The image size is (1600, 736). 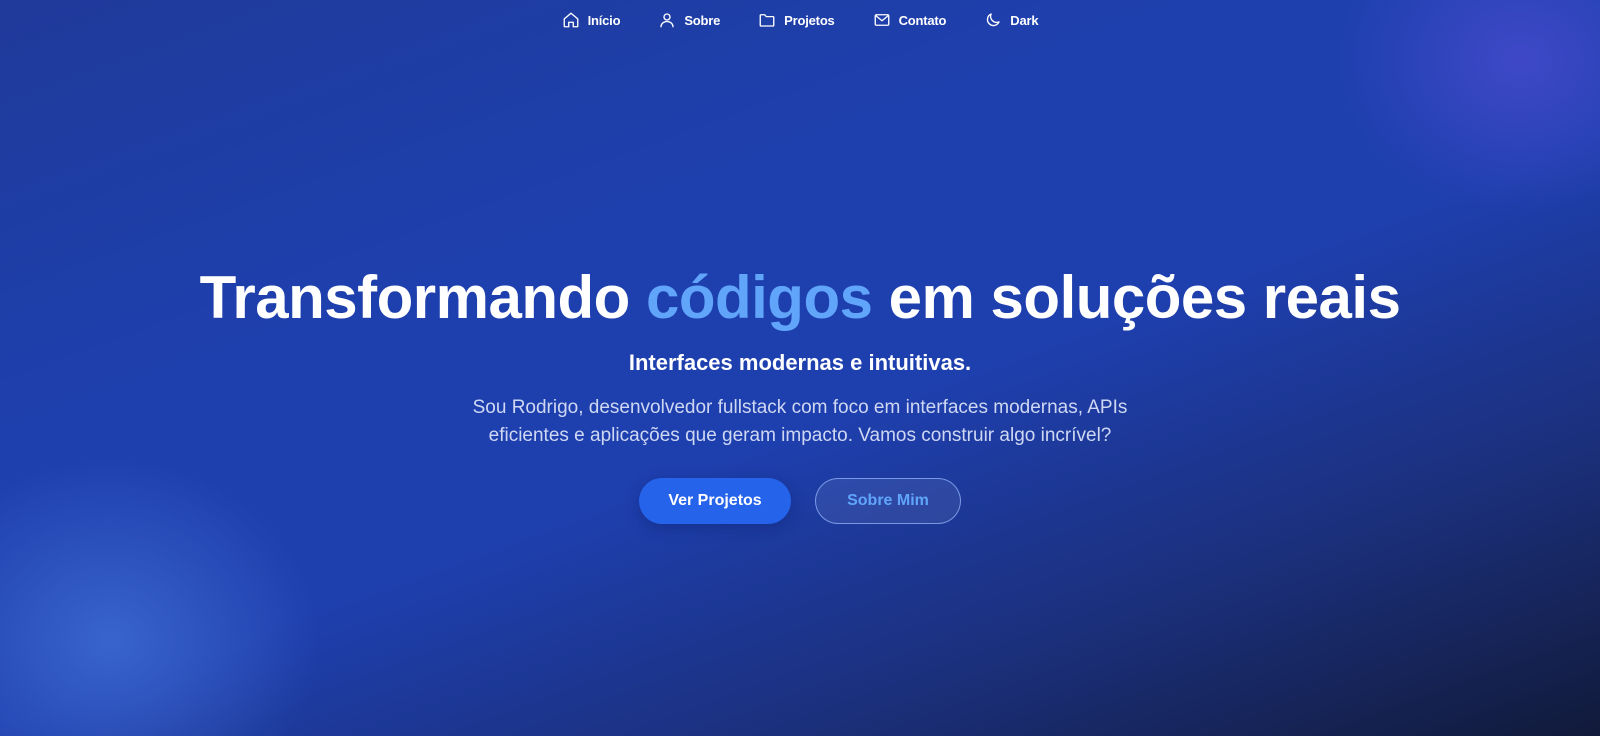 I want to click on nav-item-sobre: Sobre, so click(x=689, y=20).